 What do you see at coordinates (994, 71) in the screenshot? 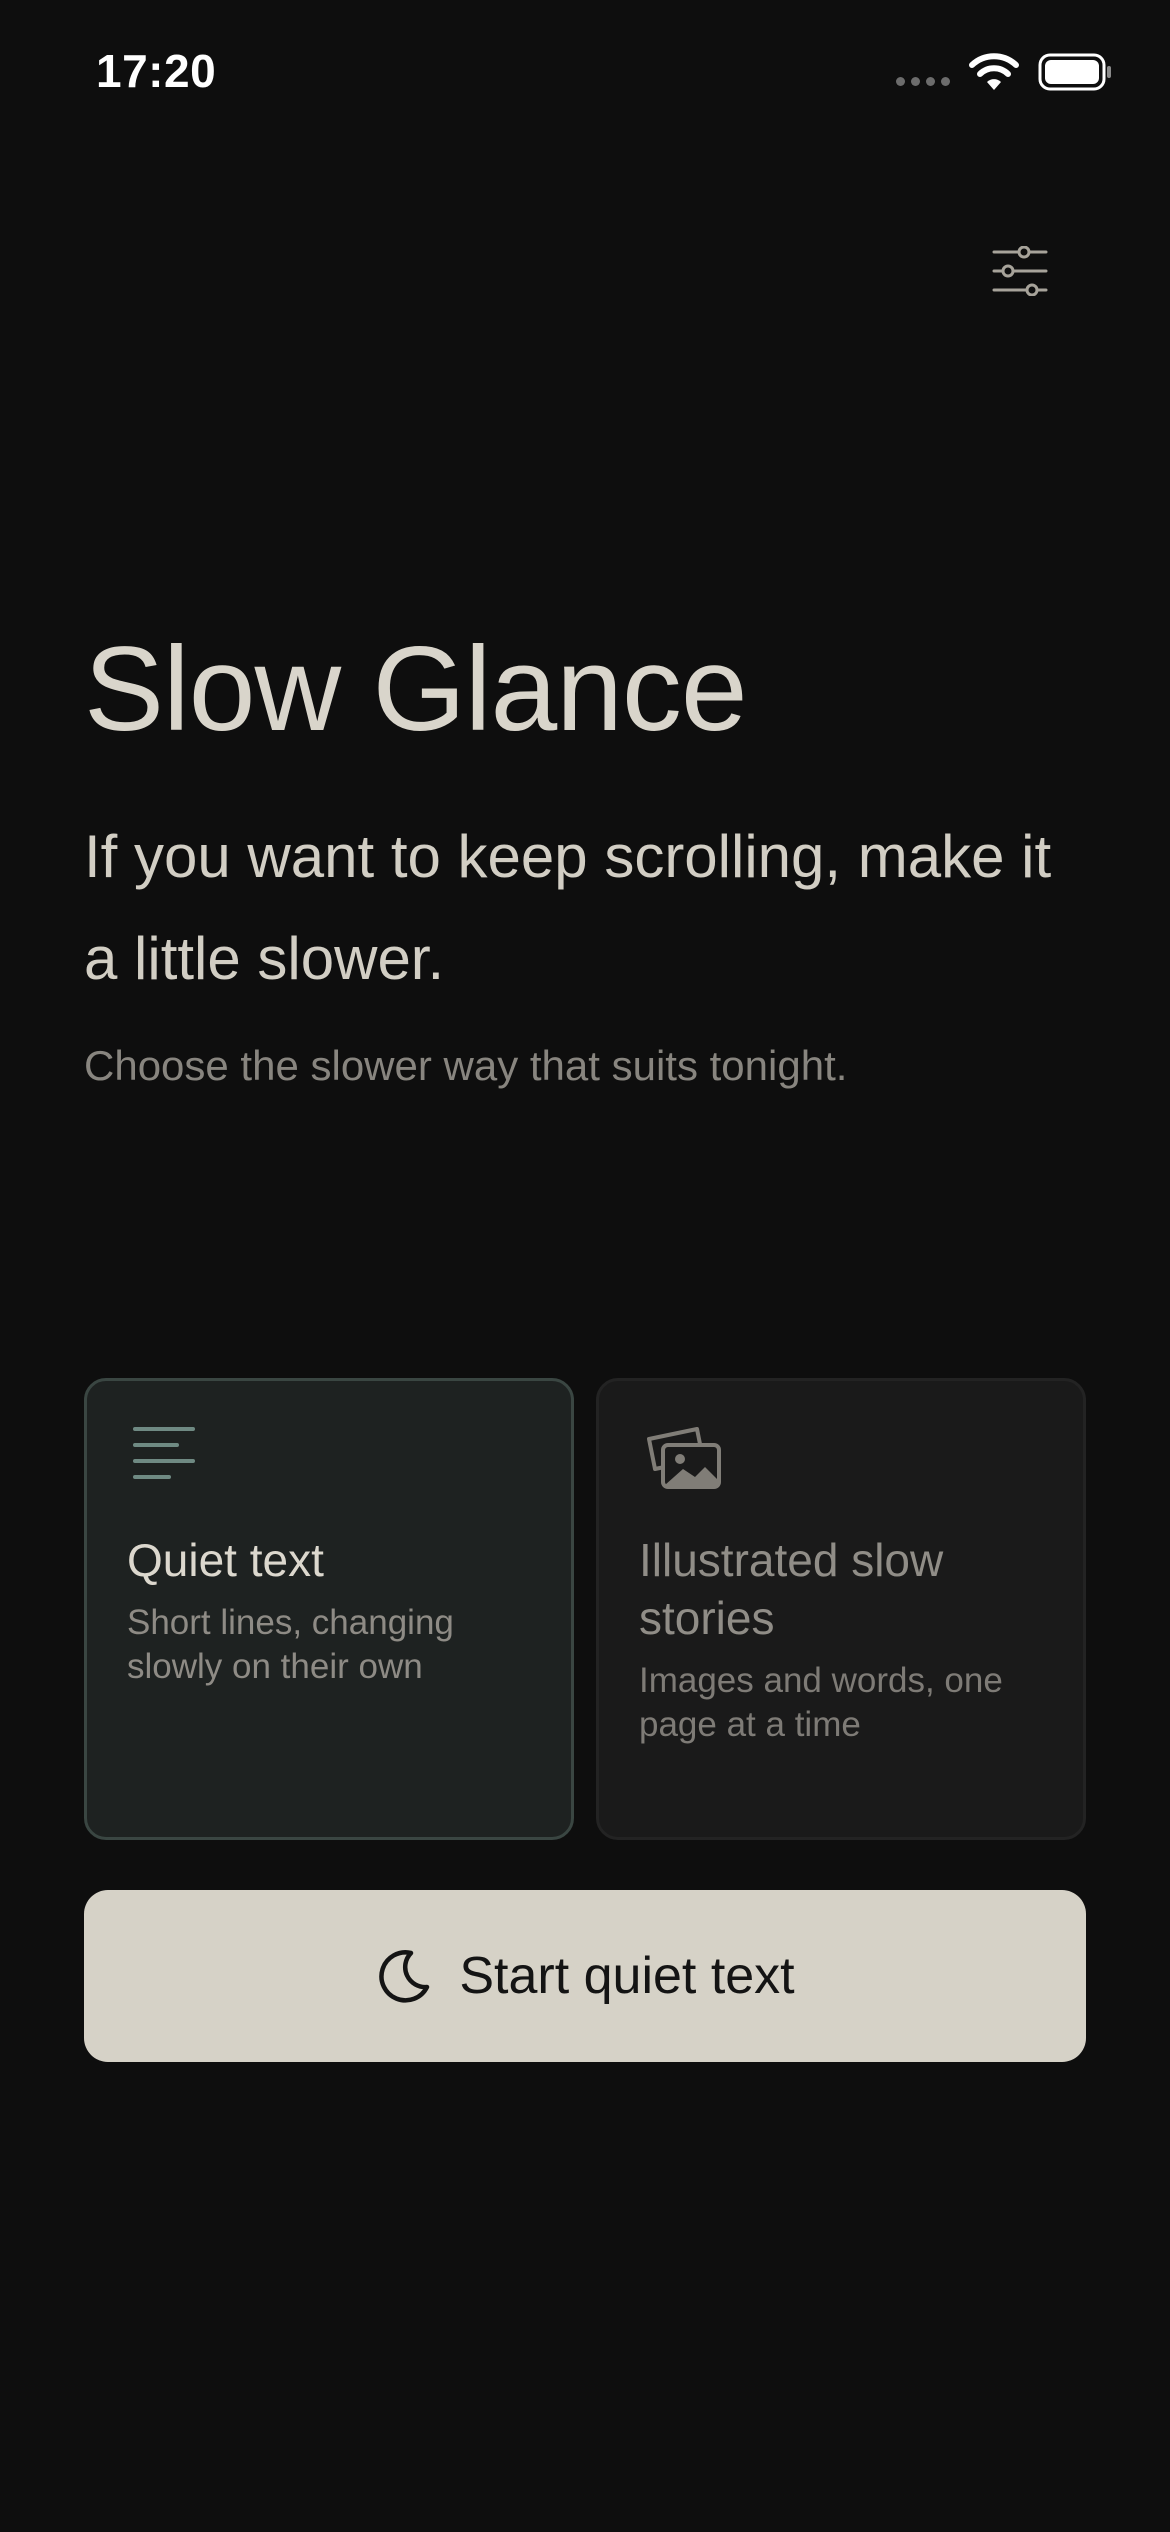
I see `wifi-icon` at bounding box center [994, 71].